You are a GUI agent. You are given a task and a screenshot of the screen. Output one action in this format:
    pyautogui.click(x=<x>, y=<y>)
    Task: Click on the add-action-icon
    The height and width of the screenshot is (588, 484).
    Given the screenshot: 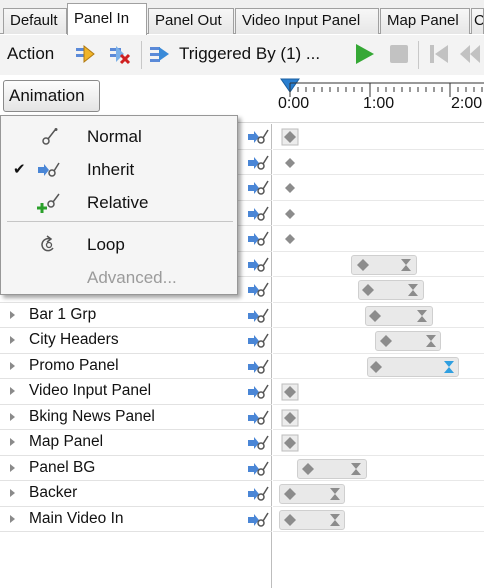 What is the action you would take?
    pyautogui.click(x=86, y=54)
    